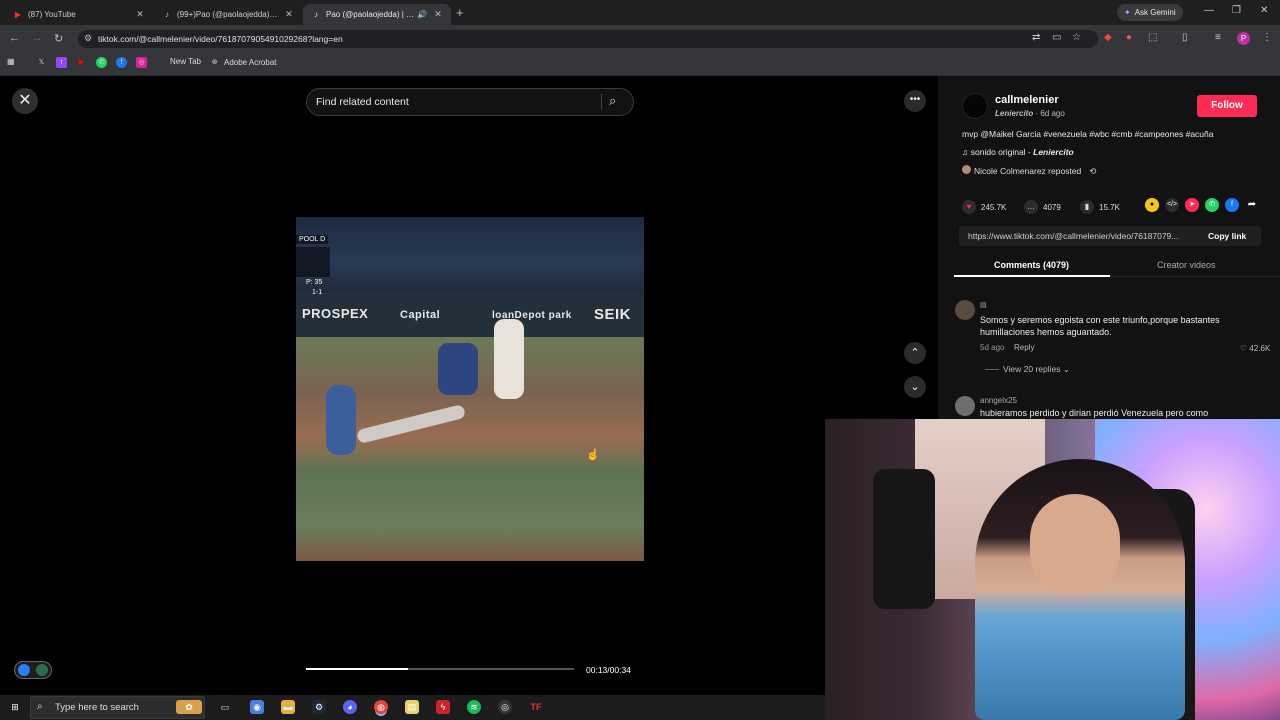  Describe the element at coordinates (288, 707) in the screenshot. I see `file-explorer-icon: ▬` at that location.